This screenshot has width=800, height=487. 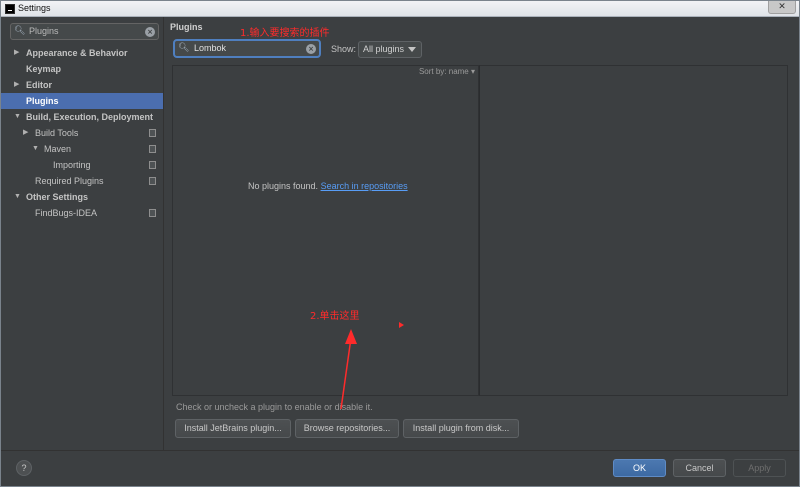 I want to click on tree-item-label: Maven, so click(x=58, y=149).